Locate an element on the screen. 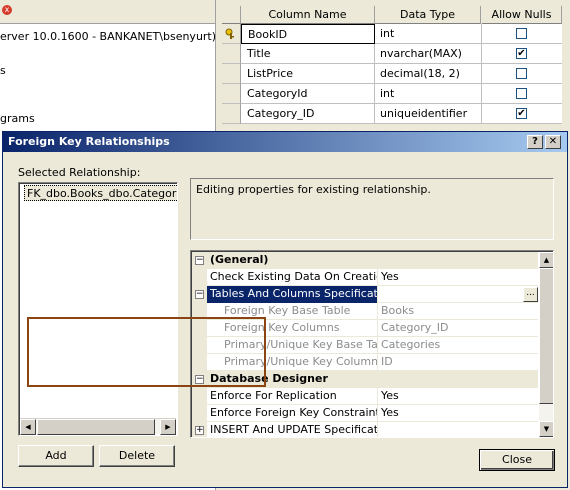  close-icon: ✕ is located at coordinates (553, 142).